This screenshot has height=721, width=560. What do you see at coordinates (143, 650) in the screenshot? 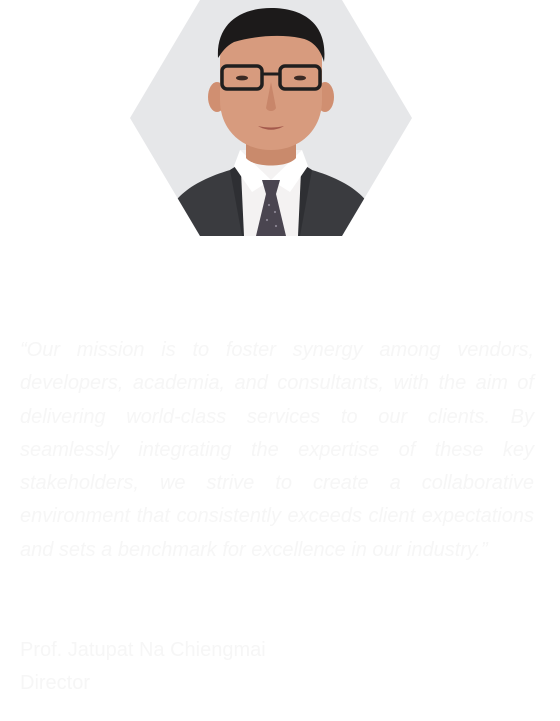
I see `person-name: Prof. Jatupat Na Chiengmai` at bounding box center [143, 650].